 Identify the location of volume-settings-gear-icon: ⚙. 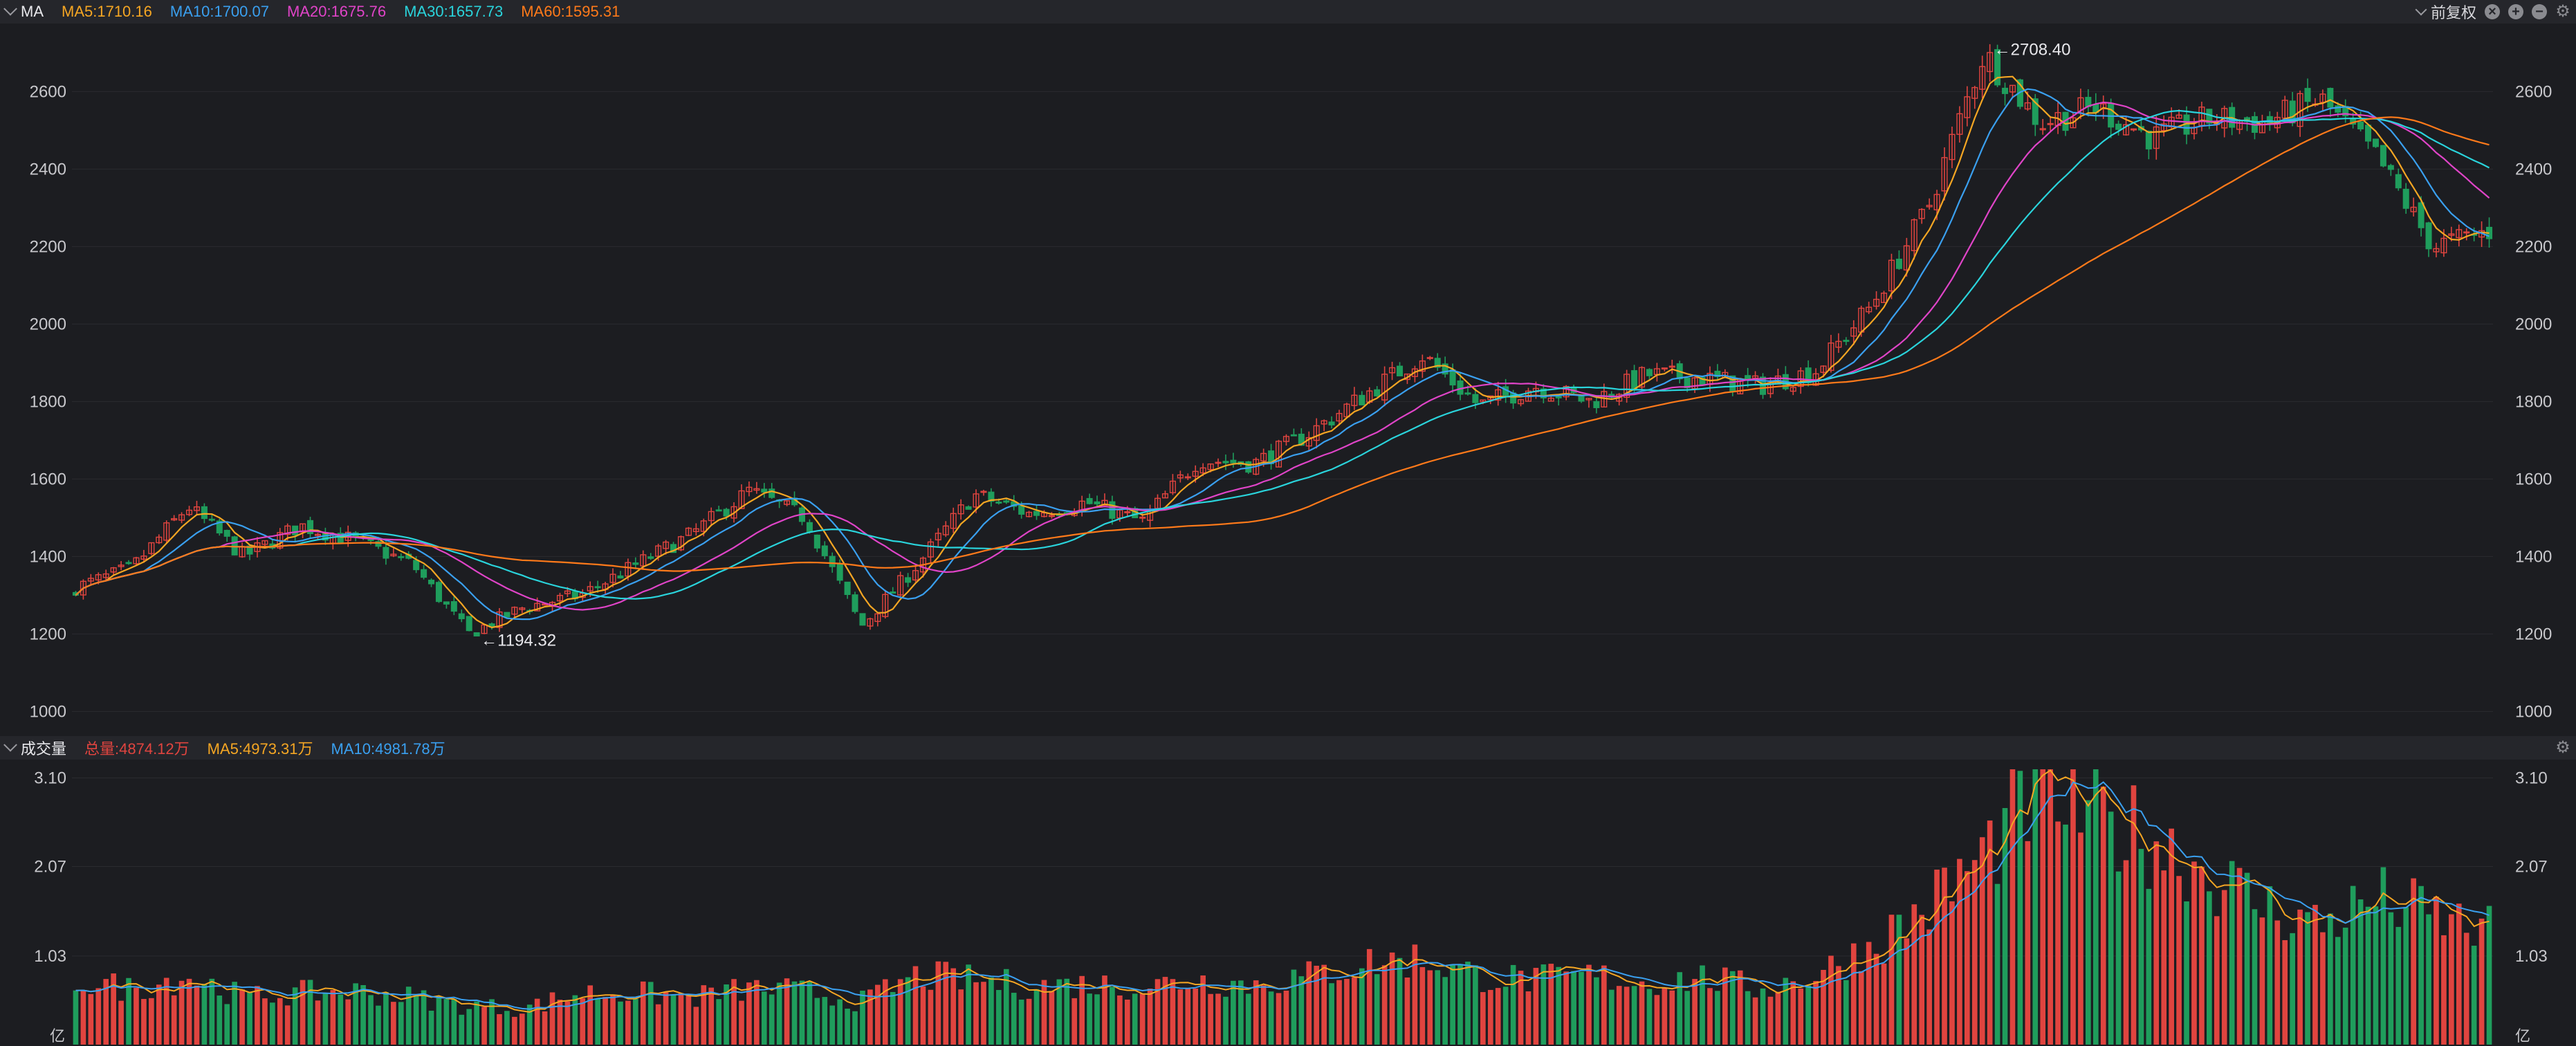
(2562, 748).